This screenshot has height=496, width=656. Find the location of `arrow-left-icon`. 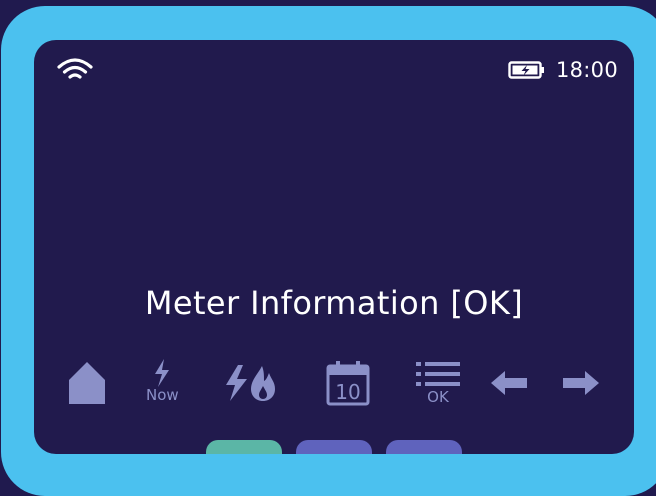

arrow-left-icon is located at coordinates (509, 396).